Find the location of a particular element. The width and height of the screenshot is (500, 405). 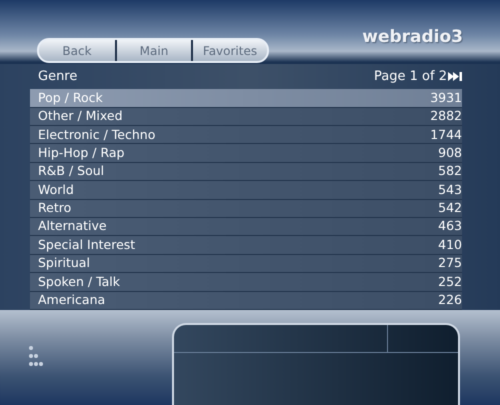

list-row: Americana 226 is located at coordinates (246, 301).